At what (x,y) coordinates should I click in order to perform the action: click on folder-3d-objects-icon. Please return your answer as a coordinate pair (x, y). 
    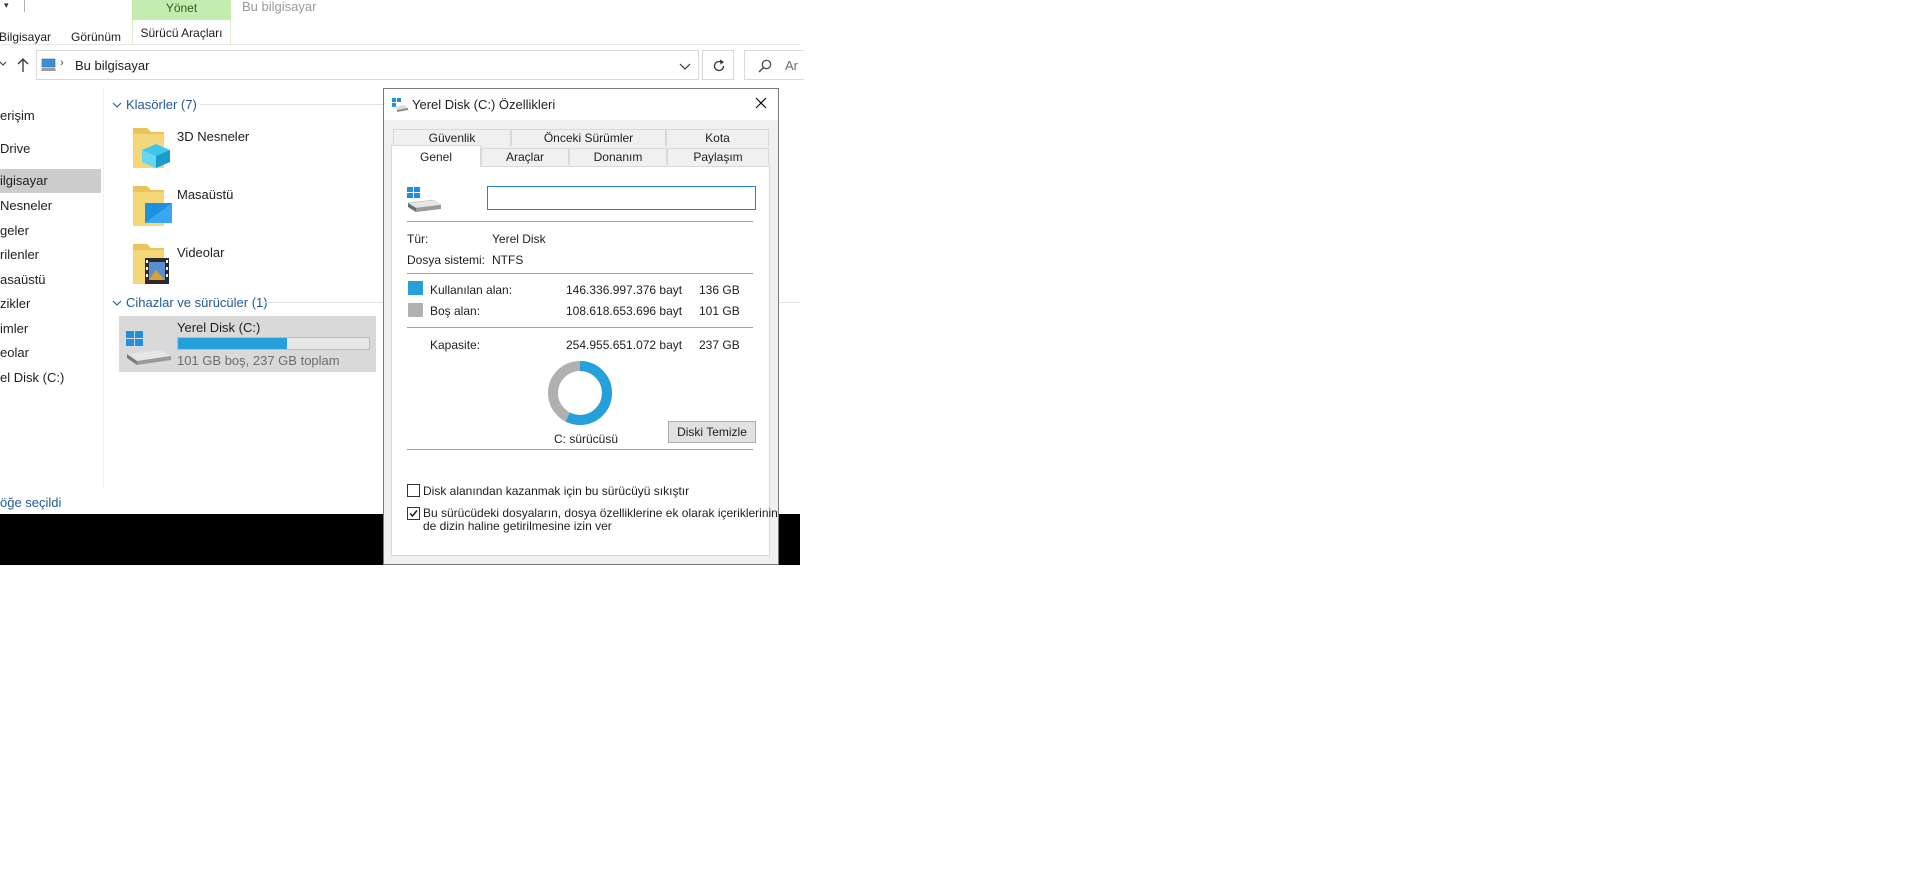
    Looking at the image, I should click on (152, 148).